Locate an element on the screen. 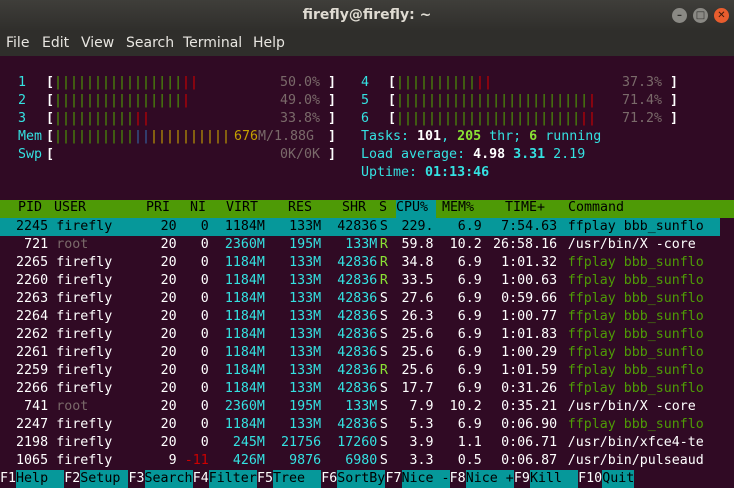 This screenshot has height=488, width=734. fkey-f8: F8 is located at coordinates (458, 479).